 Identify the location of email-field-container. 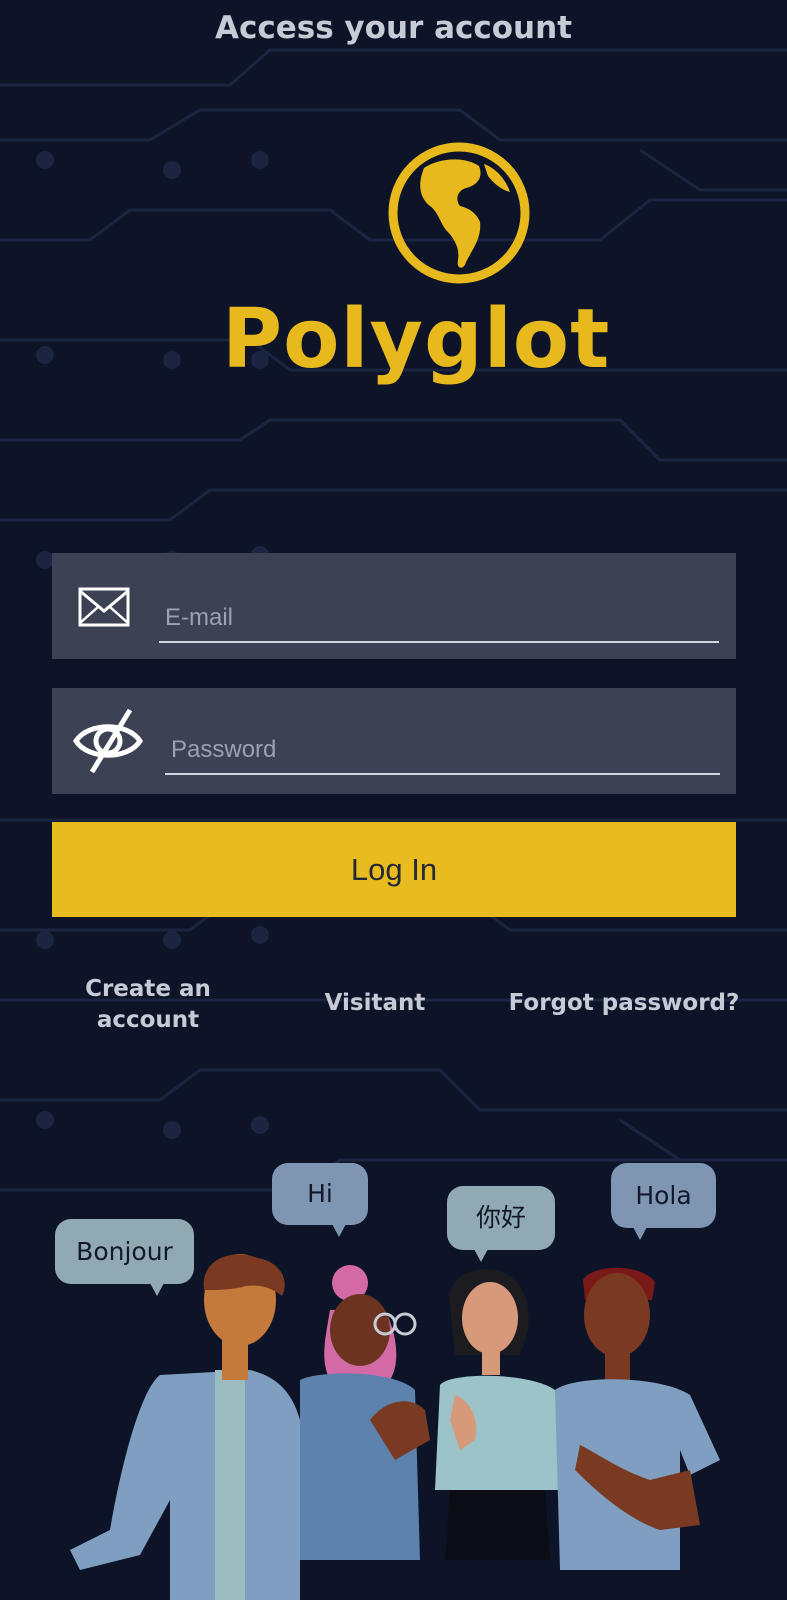
(394, 606).